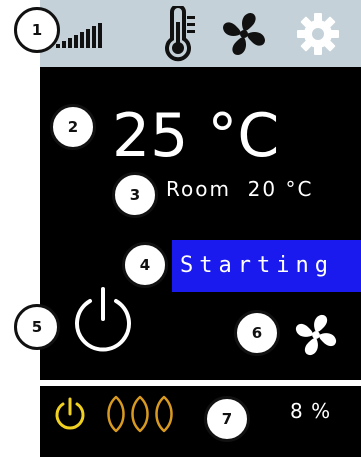  What do you see at coordinates (318, 34) in the screenshot?
I see `gear-icon` at bounding box center [318, 34].